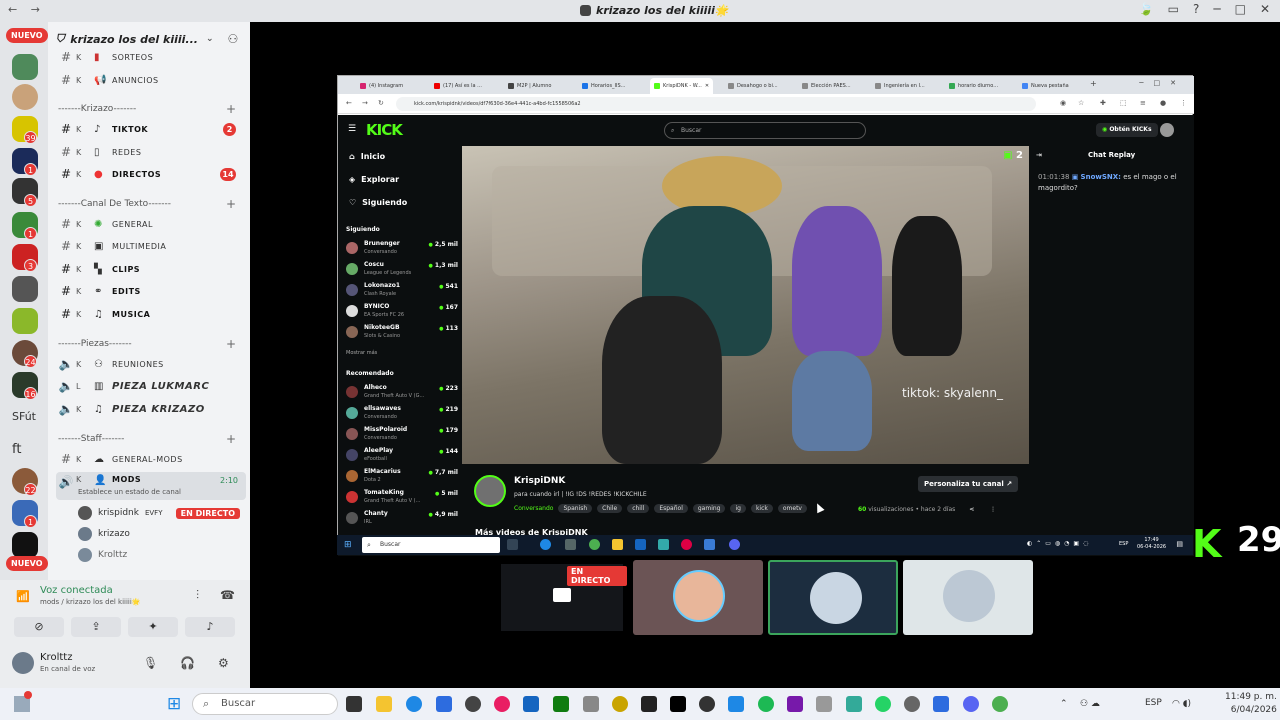 The width and height of the screenshot is (1280, 720). What do you see at coordinates (384, 130) in the screenshot?
I see `kick-logo: KICK` at bounding box center [384, 130].